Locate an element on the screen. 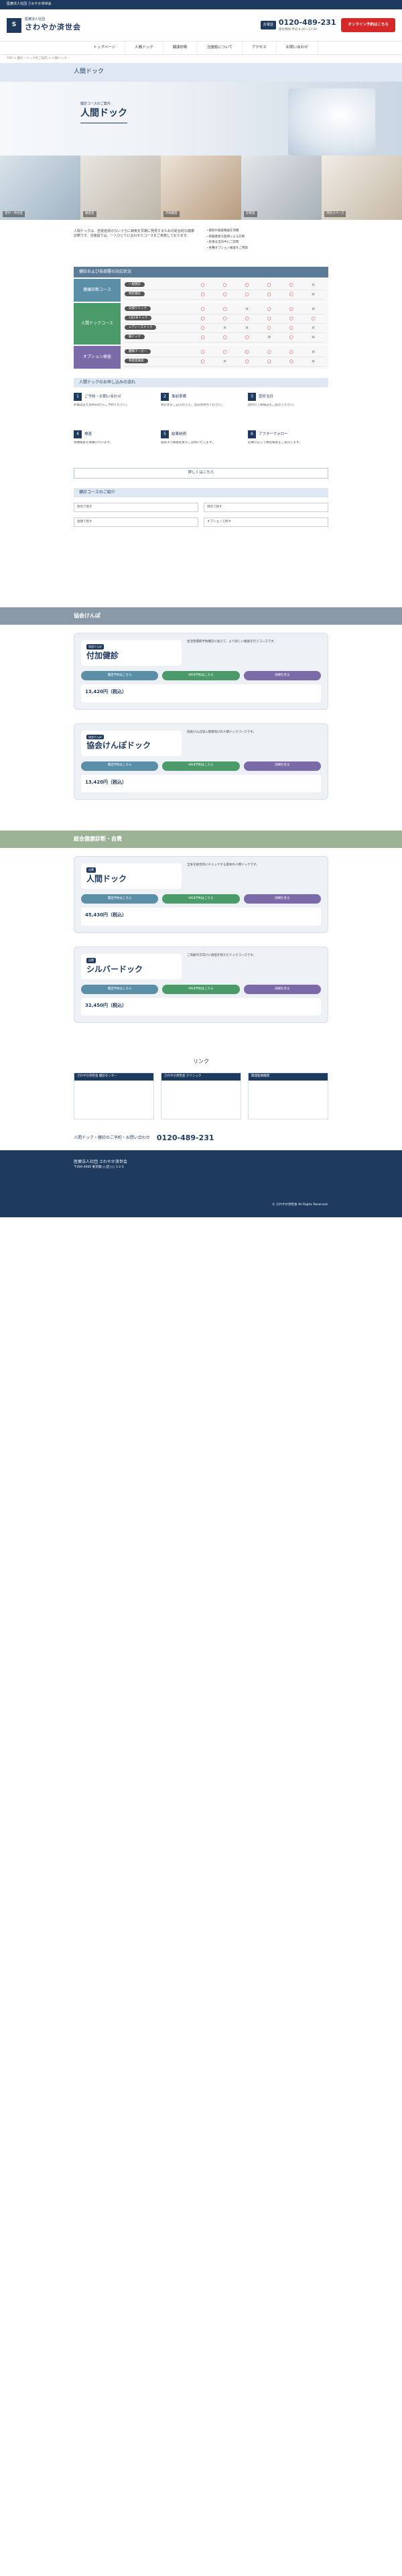 This screenshot has height=2576, width=402. nav-item-contact: お問い合わせ is located at coordinates (297, 48).